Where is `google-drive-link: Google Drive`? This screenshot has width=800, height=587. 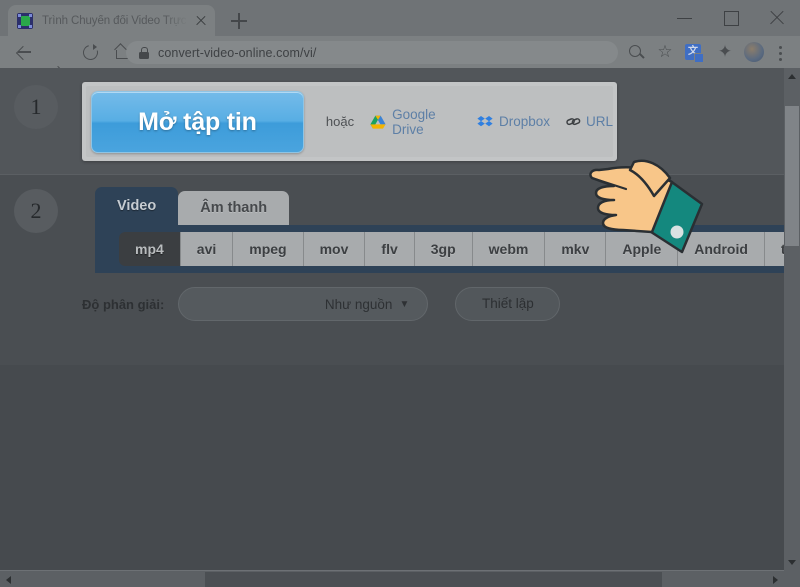 google-drive-link: Google Drive is located at coordinates (415, 122).